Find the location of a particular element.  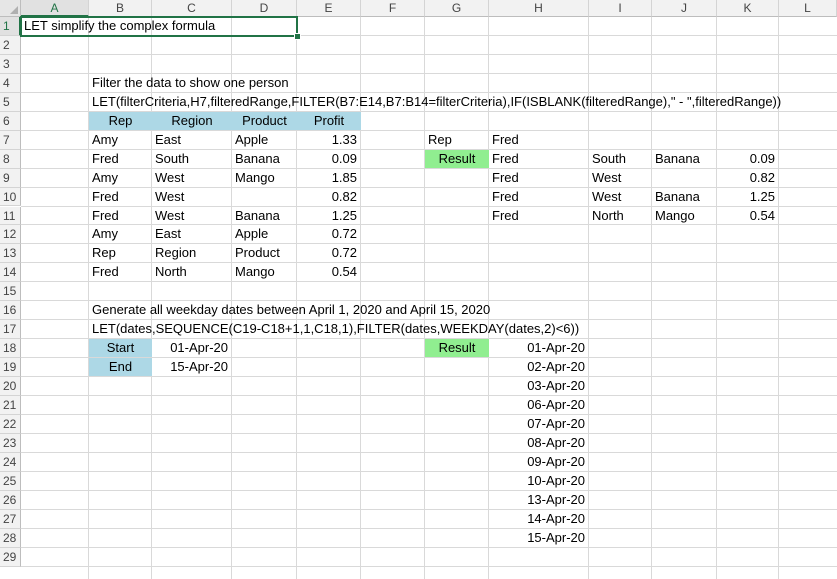

table-header-profit: Profit is located at coordinates (329, 120).